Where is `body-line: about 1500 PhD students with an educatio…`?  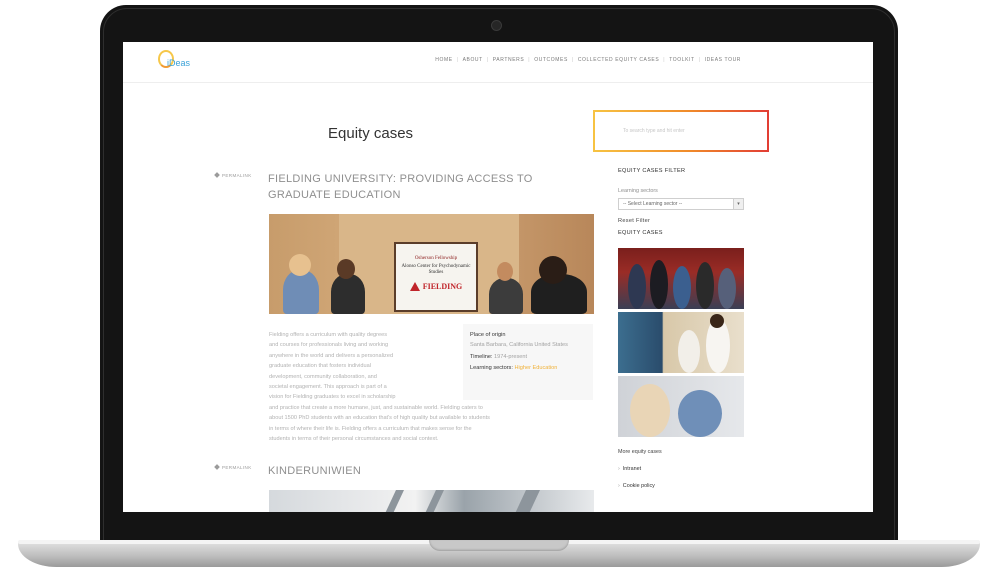
body-line: about 1500 PhD students with an educatio… is located at coordinates (379, 418).